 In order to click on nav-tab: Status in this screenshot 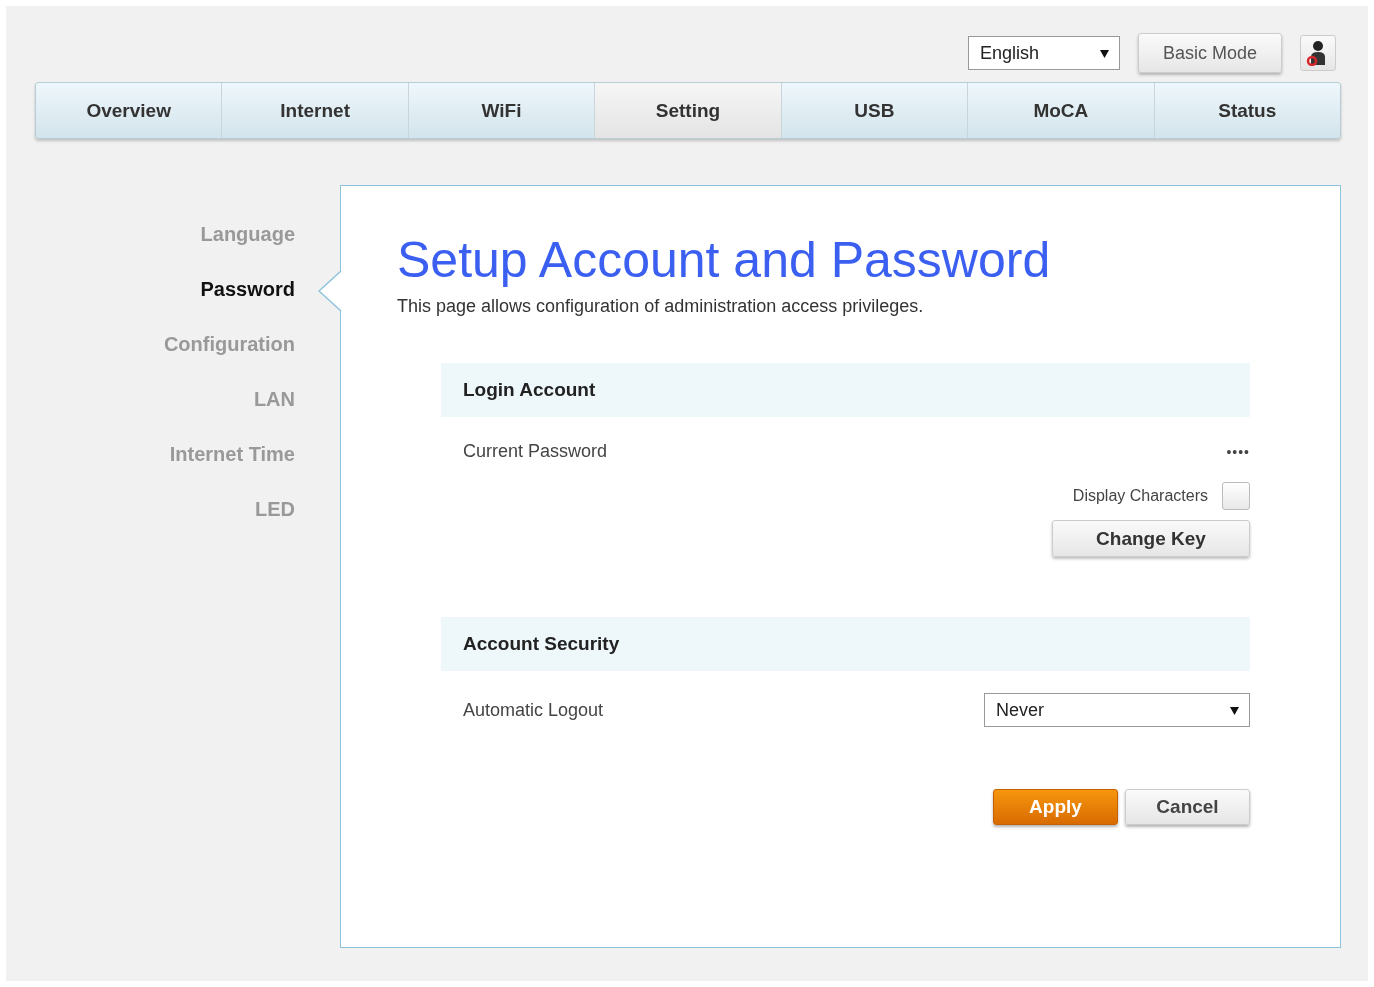, I will do `click(1246, 110)`.